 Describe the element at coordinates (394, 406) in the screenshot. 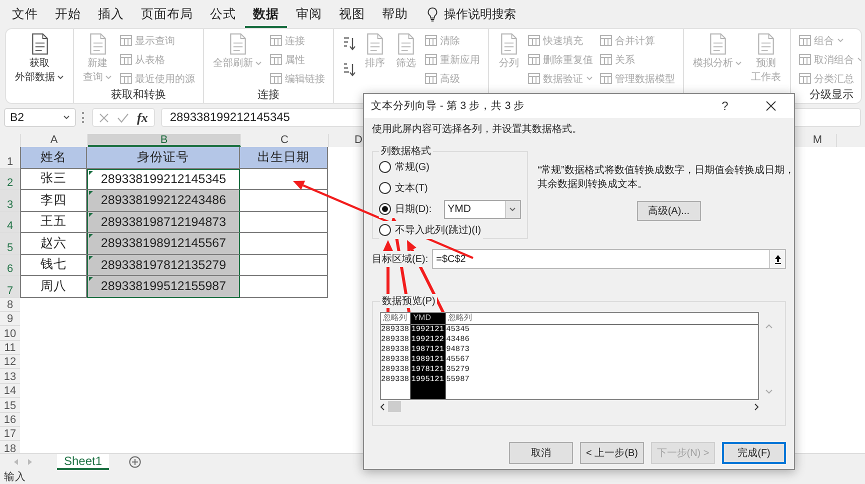

I see `scrollbar-thumb` at that location.